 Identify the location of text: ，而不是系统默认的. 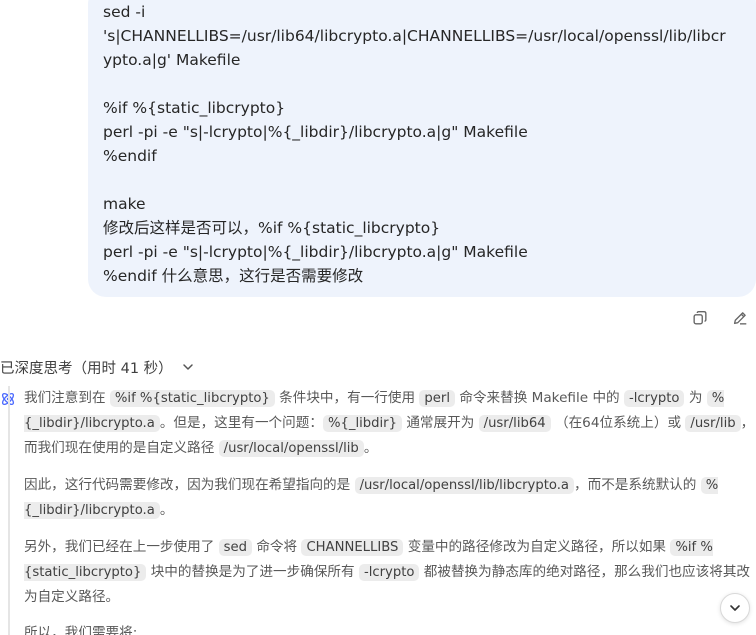
(635, 485).